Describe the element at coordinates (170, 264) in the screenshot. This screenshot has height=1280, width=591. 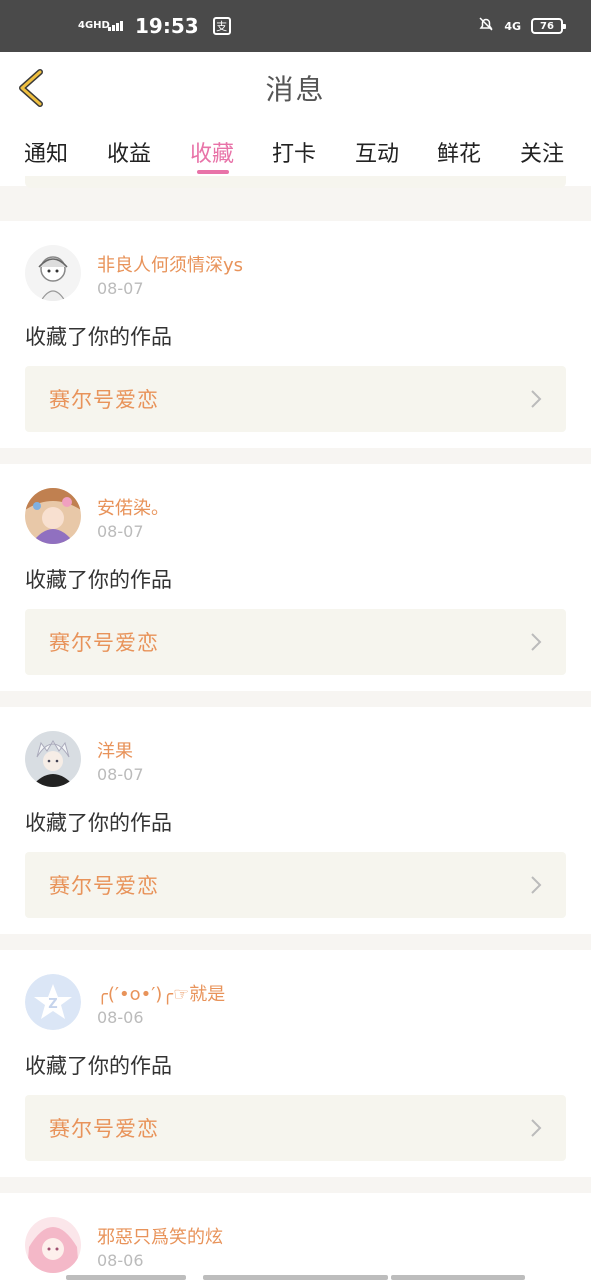
I see `username: 非良人何须情深ys` at that location.